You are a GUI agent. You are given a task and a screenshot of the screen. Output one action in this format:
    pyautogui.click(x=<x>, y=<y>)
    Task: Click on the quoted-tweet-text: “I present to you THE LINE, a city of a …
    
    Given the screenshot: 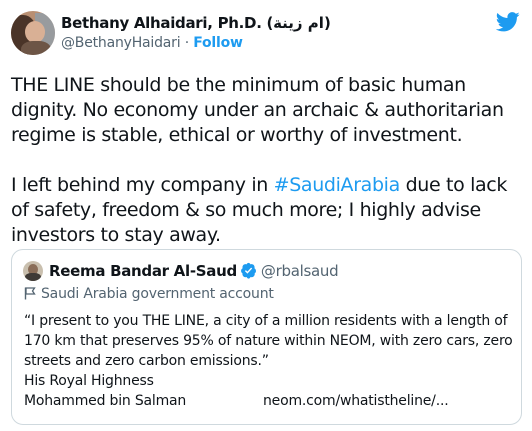 What is the action you would take?
    pyautogui.click(x=268, y=341)
    